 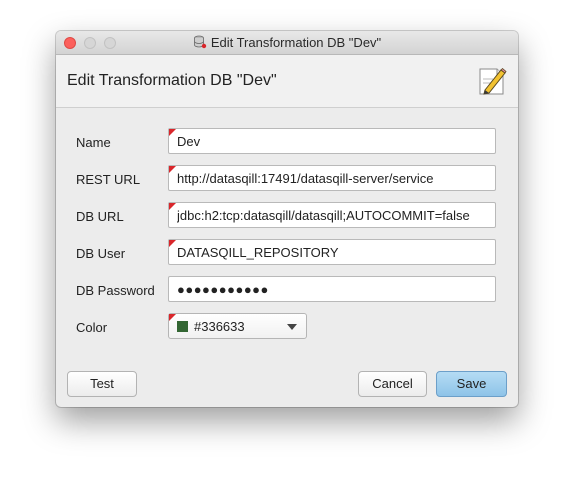 I want to click on window-title-wrap: Edit Transformation DB "Dev", so click(x=287, y=43).